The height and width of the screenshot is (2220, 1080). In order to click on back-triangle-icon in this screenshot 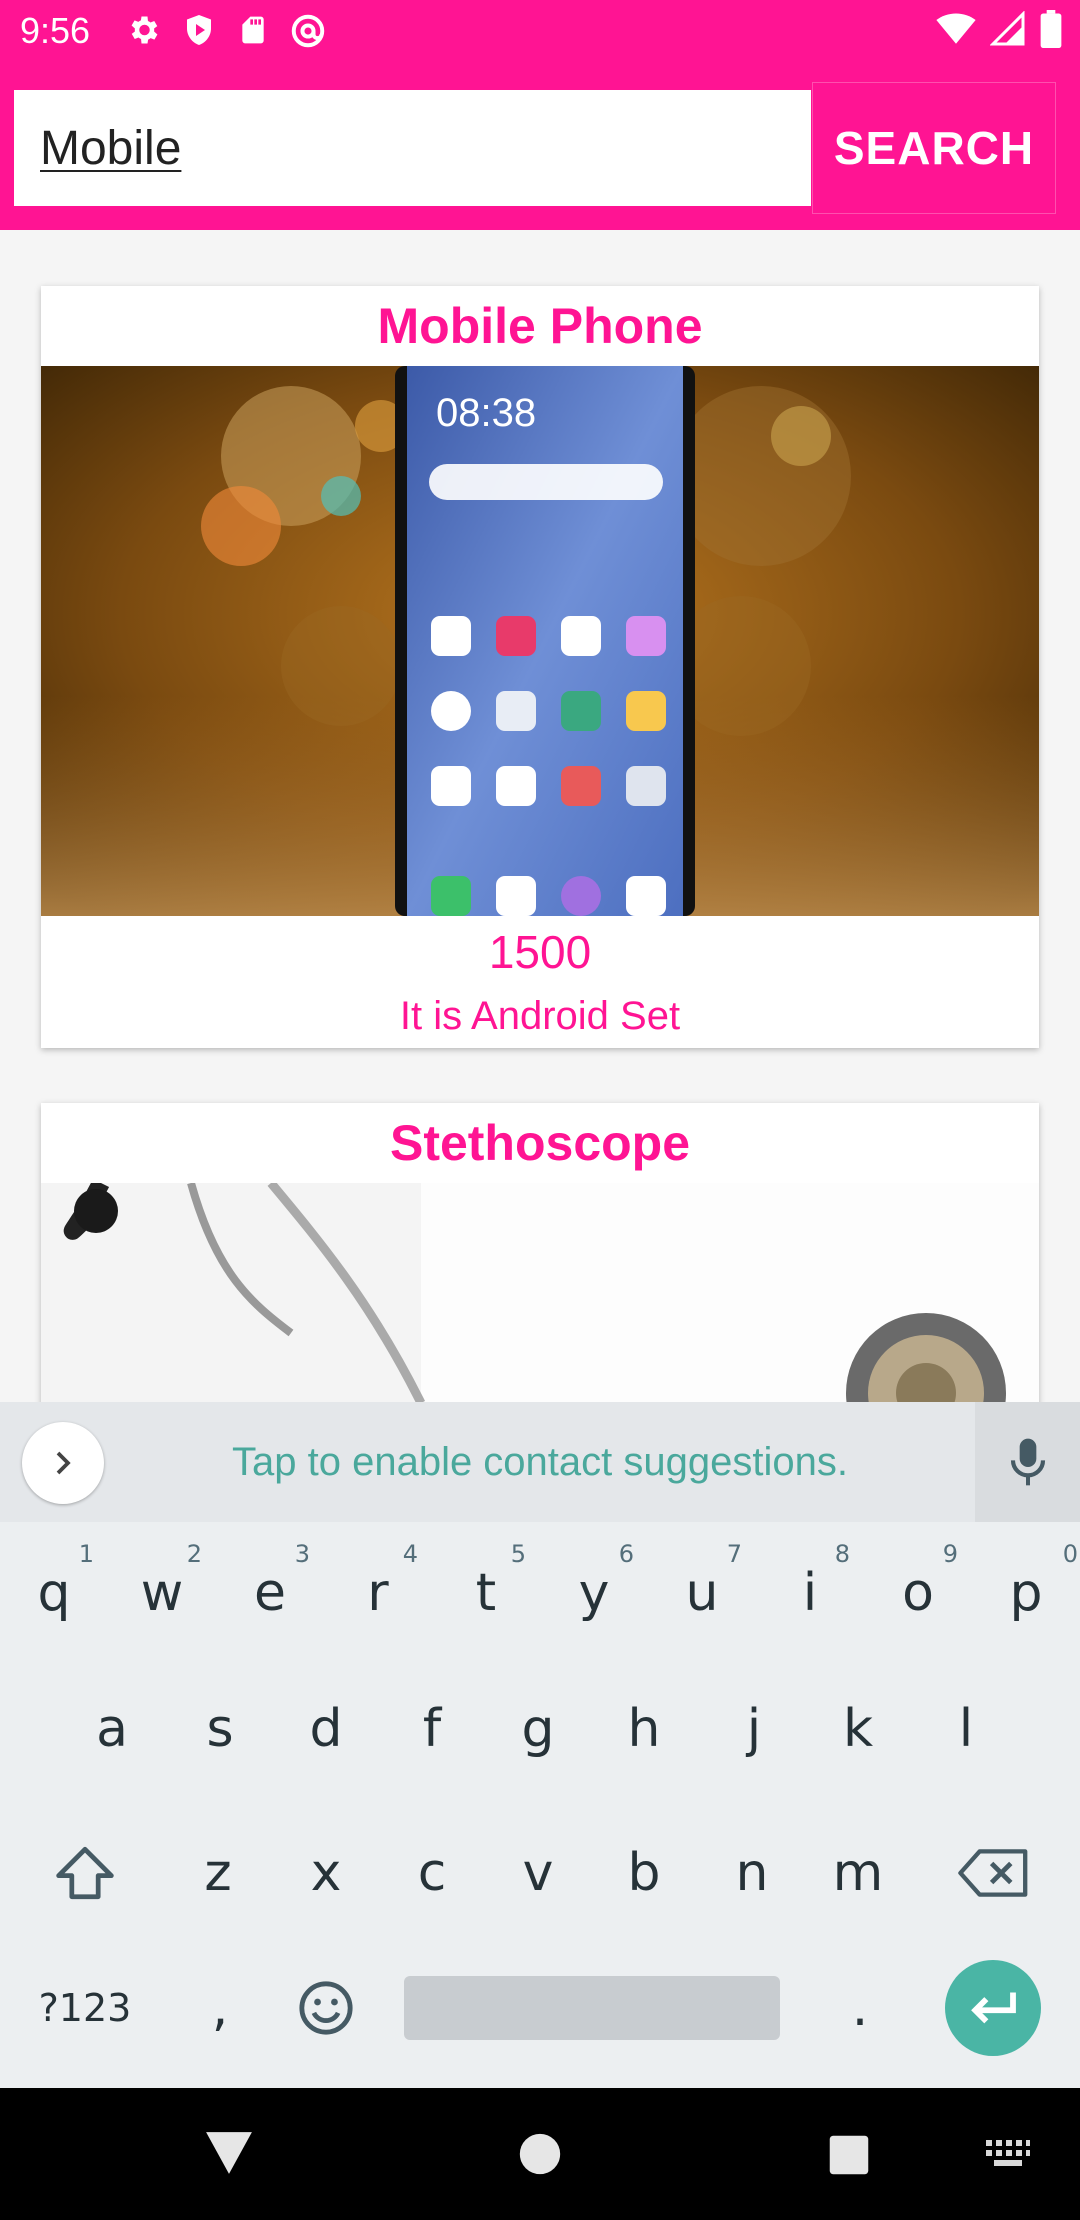, I will do `click(229, 2153)`.